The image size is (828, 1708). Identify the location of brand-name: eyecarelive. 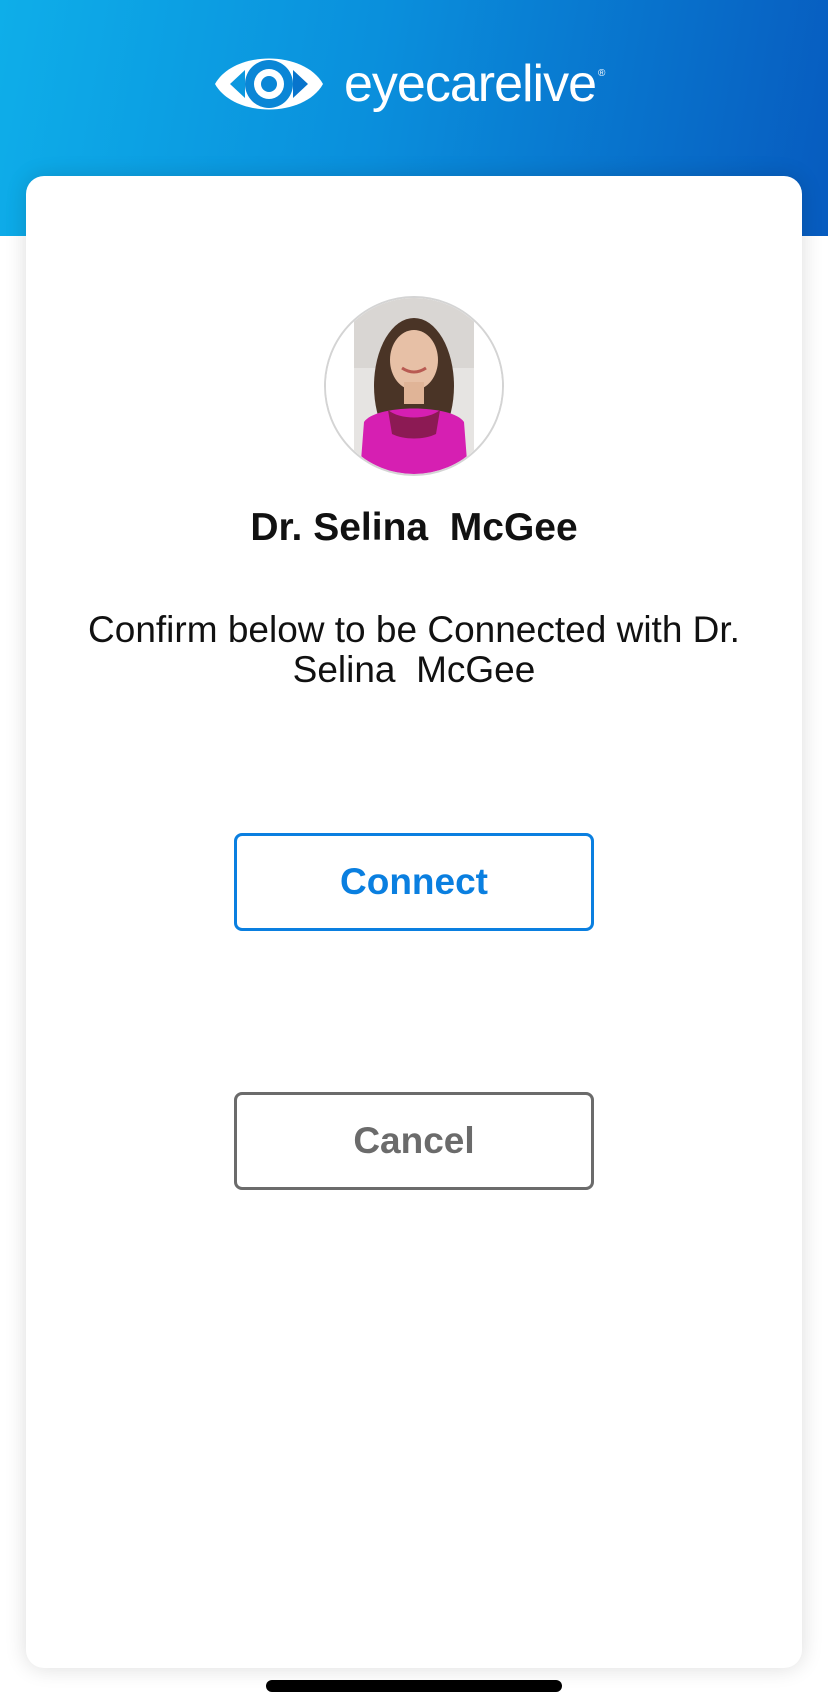
(470, 84).